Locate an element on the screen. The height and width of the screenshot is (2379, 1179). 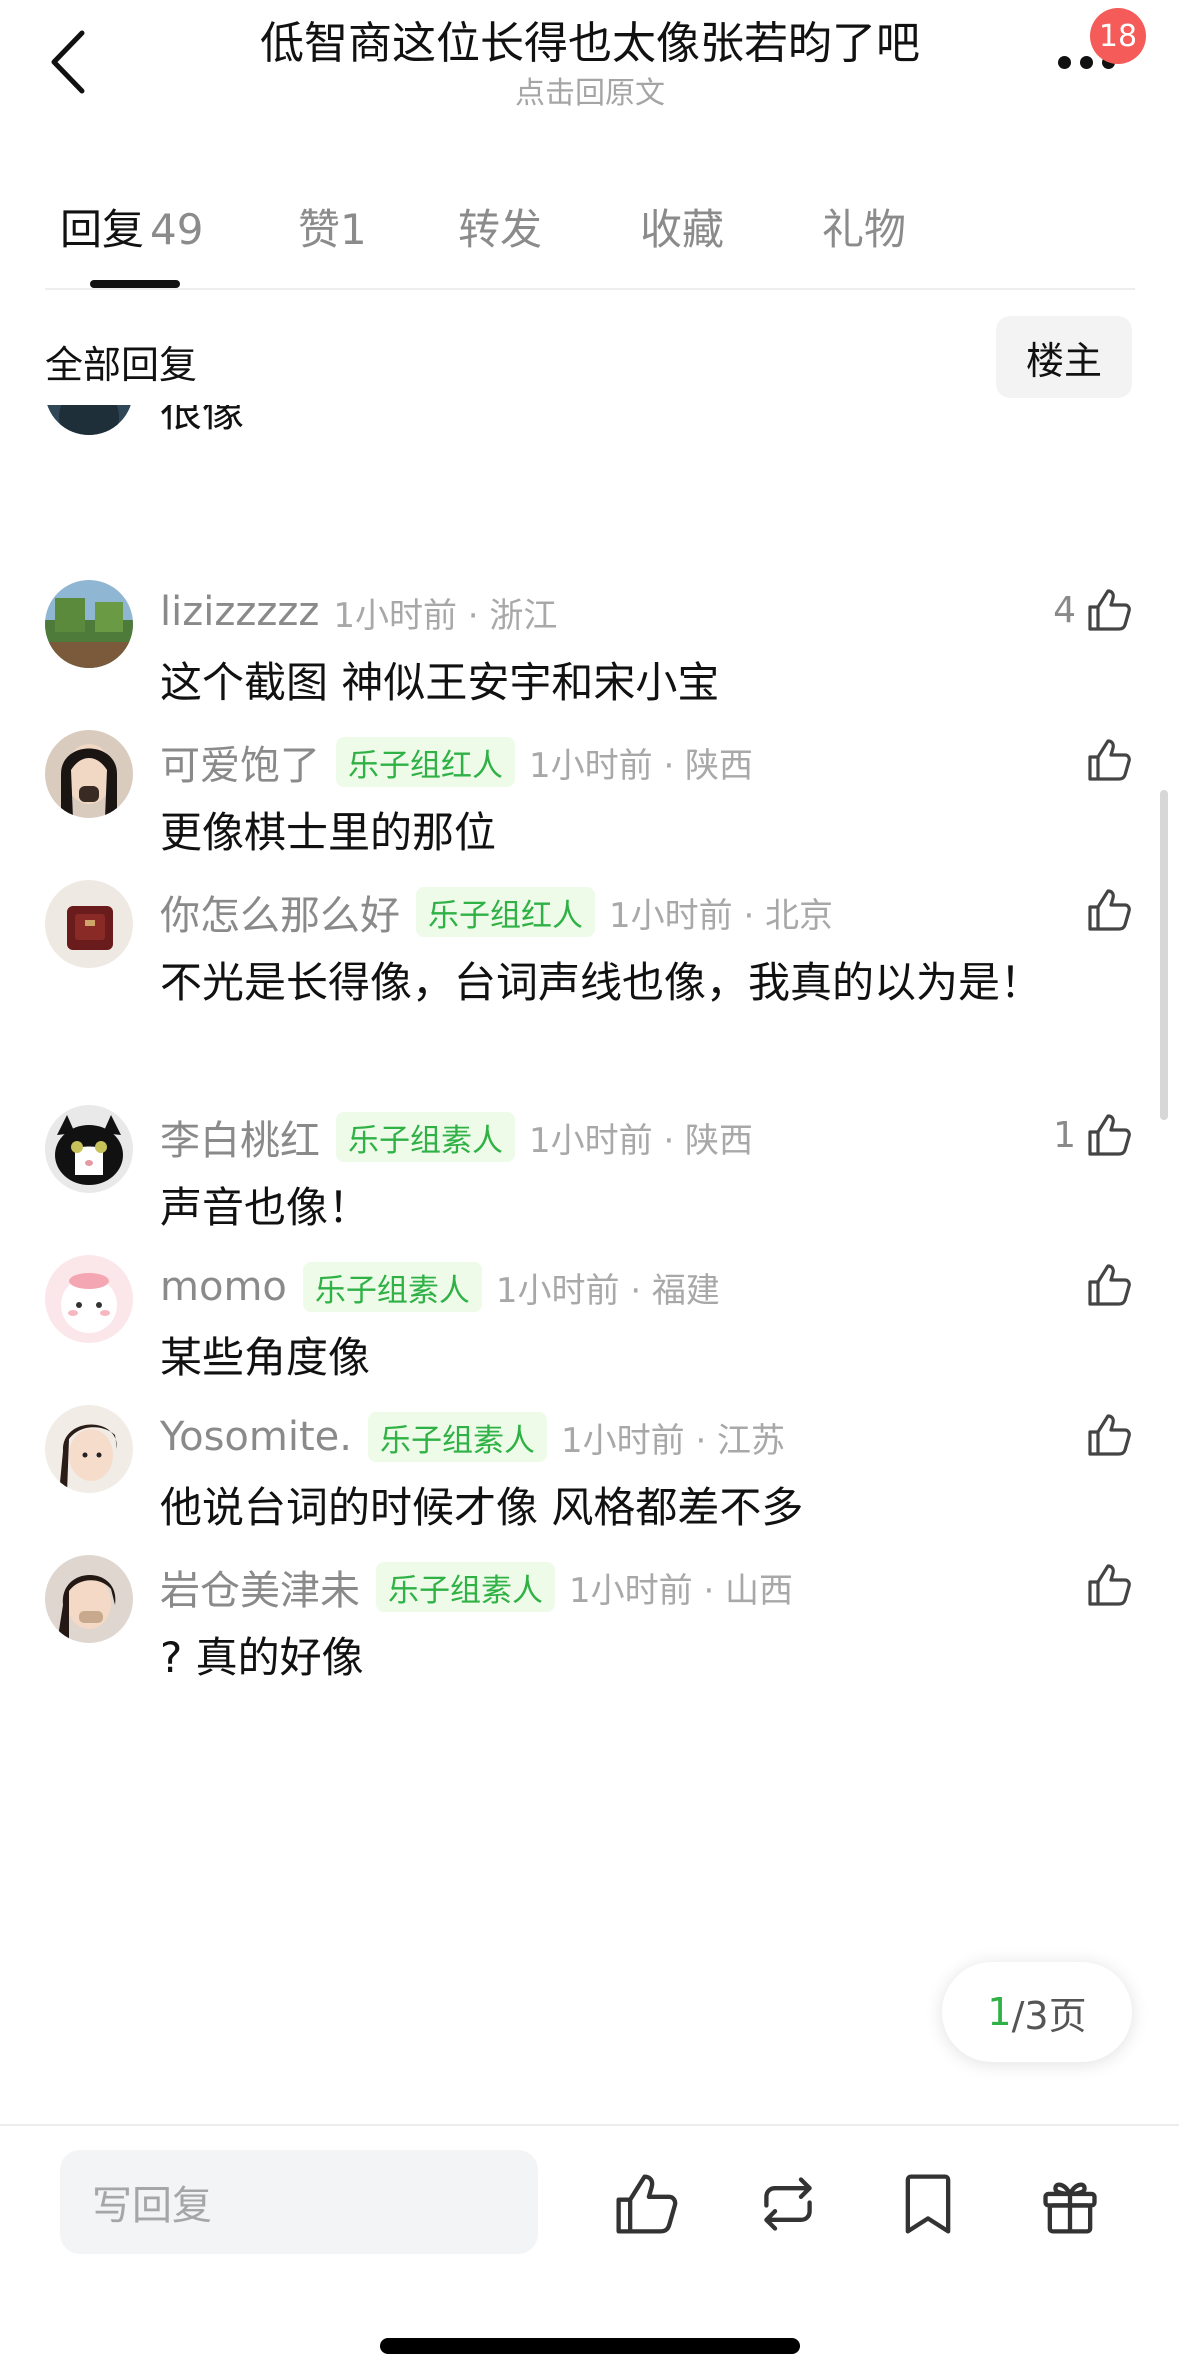
repost-icon is located at coordinates (788, 2204).